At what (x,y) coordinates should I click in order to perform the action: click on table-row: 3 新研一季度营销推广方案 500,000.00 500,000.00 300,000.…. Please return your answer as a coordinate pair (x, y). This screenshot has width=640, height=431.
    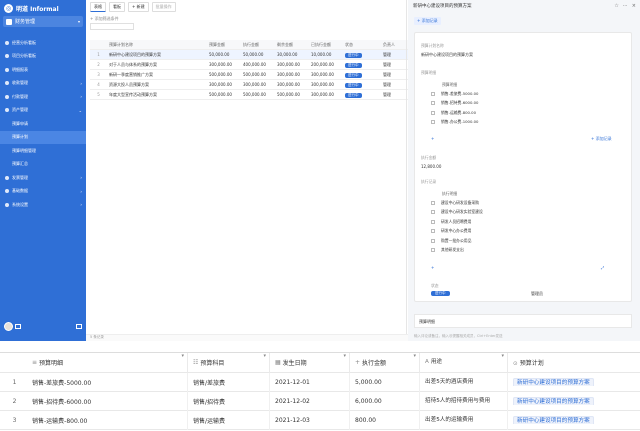
    Looking at the image, I should click on (249, 75).